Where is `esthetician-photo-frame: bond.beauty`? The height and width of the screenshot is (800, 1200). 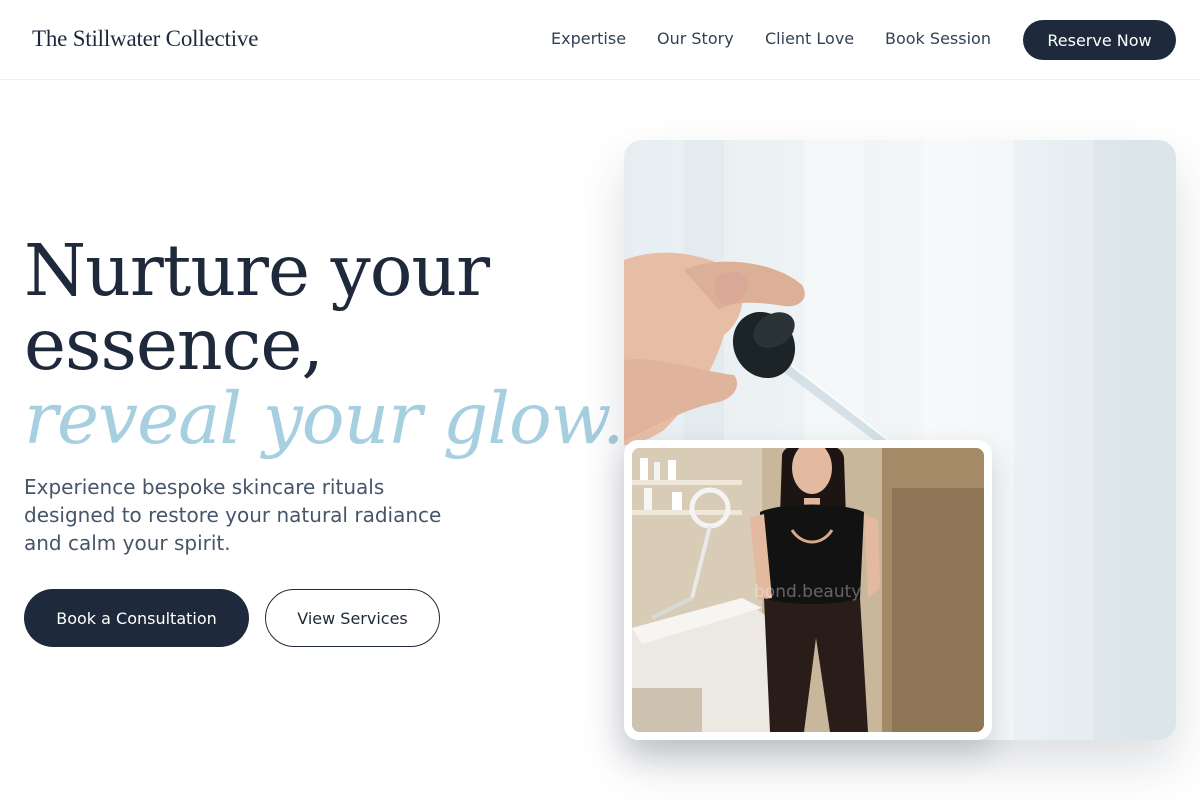
esthetician-photo-frame: bond.beauty is located at coordinates (808, 590).